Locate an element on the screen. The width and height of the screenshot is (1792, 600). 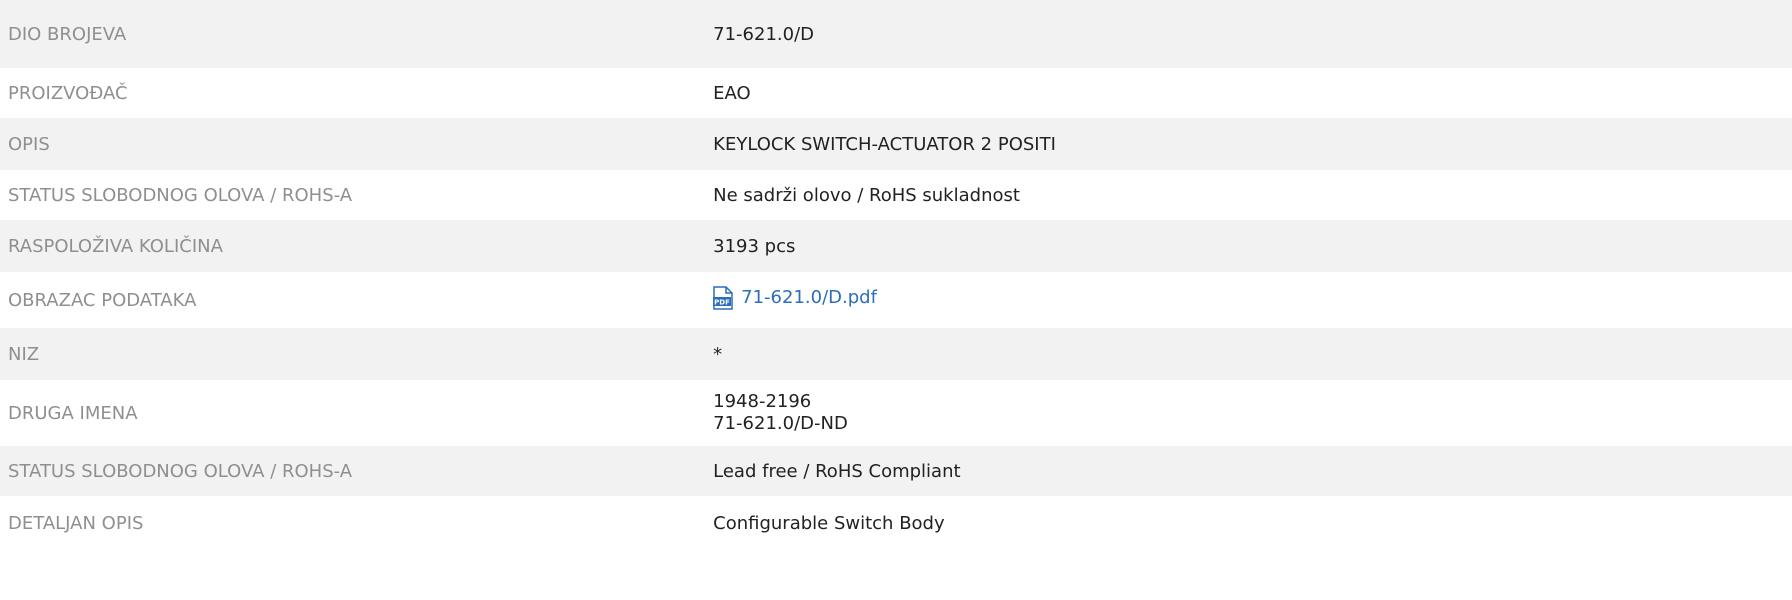
datasheet-link: PDF 71-621.0/D.pdf is located at coordinates (795, 297).